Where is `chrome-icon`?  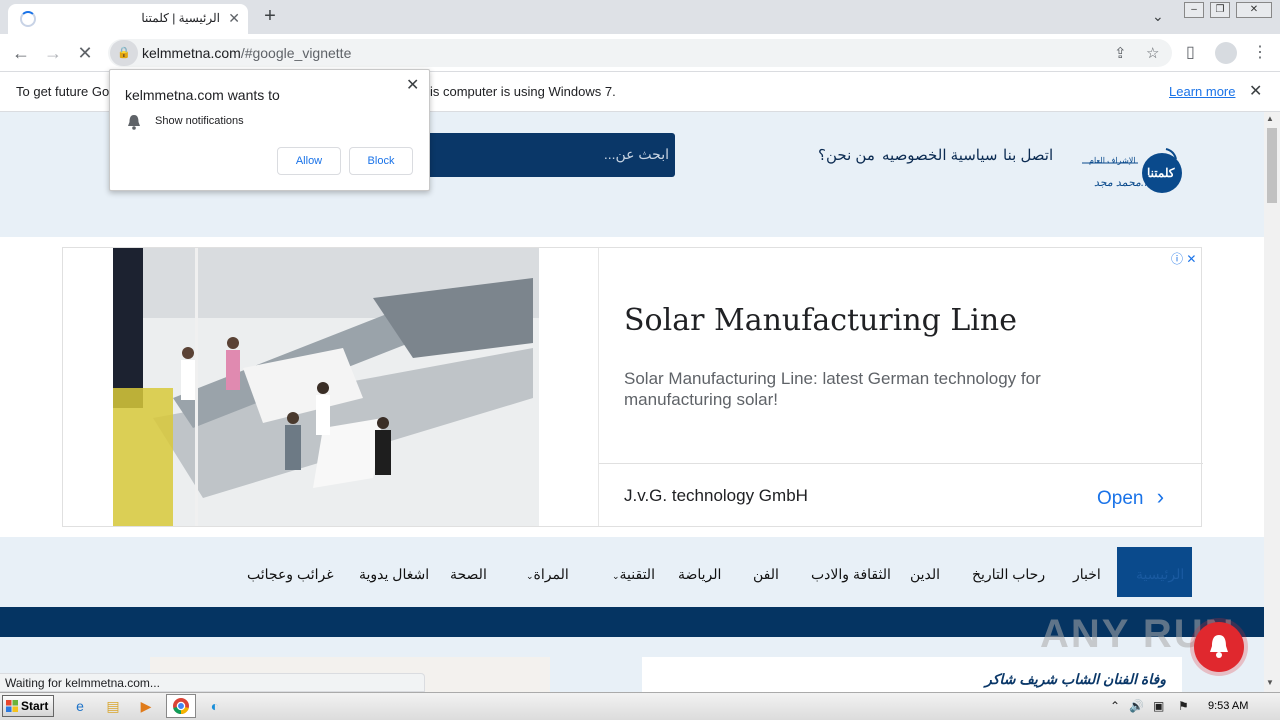 chrome-icon is located at coordinates (181, 706).